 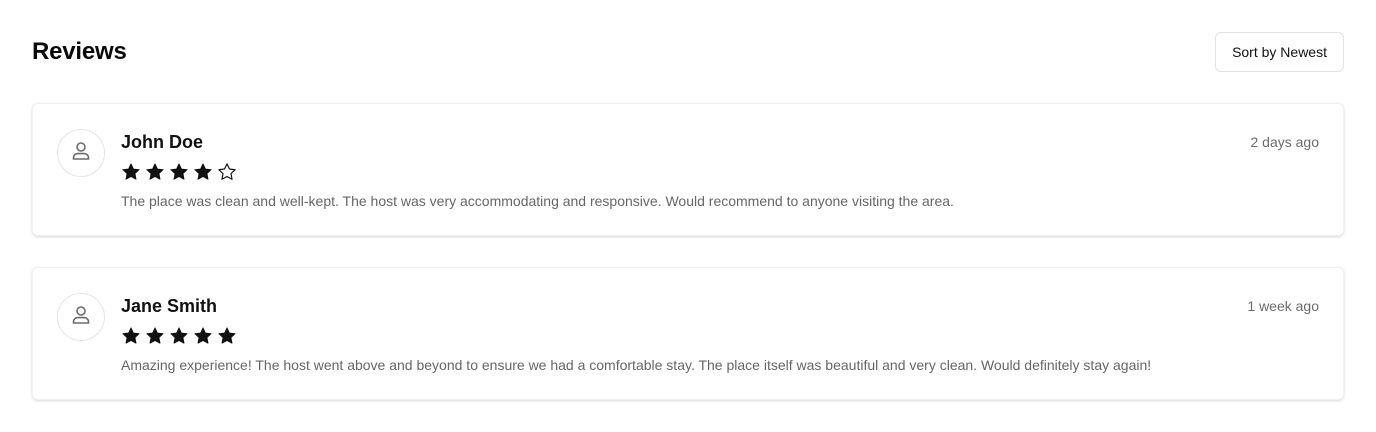 What do you see at coordinates (1285, 142) in the screenshot?
I see `review-time: 2 days ago` at bounding box center [1285, 142].